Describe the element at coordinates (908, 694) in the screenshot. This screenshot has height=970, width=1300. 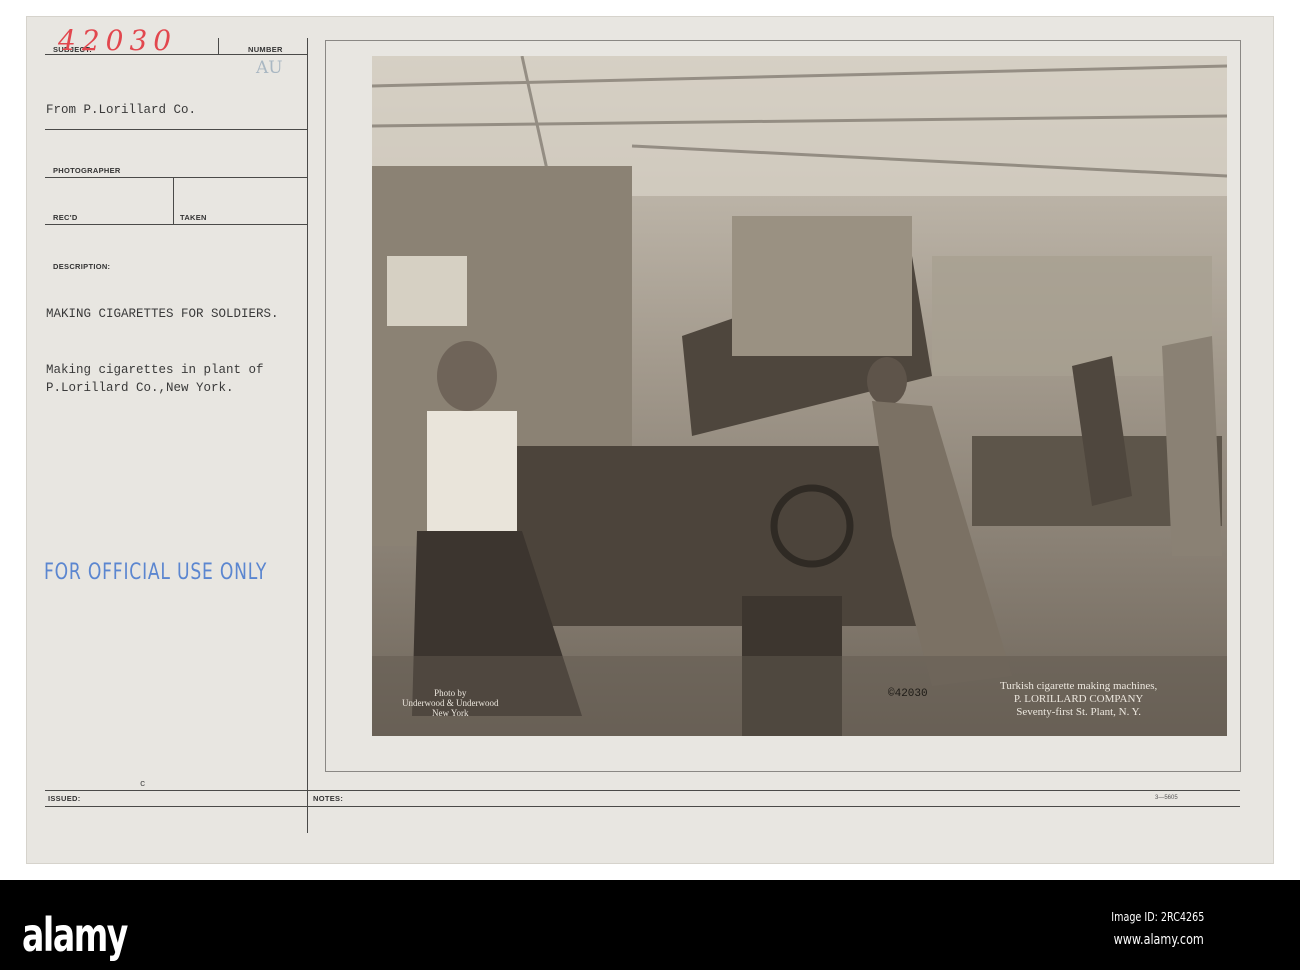
I see `negative-number: ©42030` at that location.